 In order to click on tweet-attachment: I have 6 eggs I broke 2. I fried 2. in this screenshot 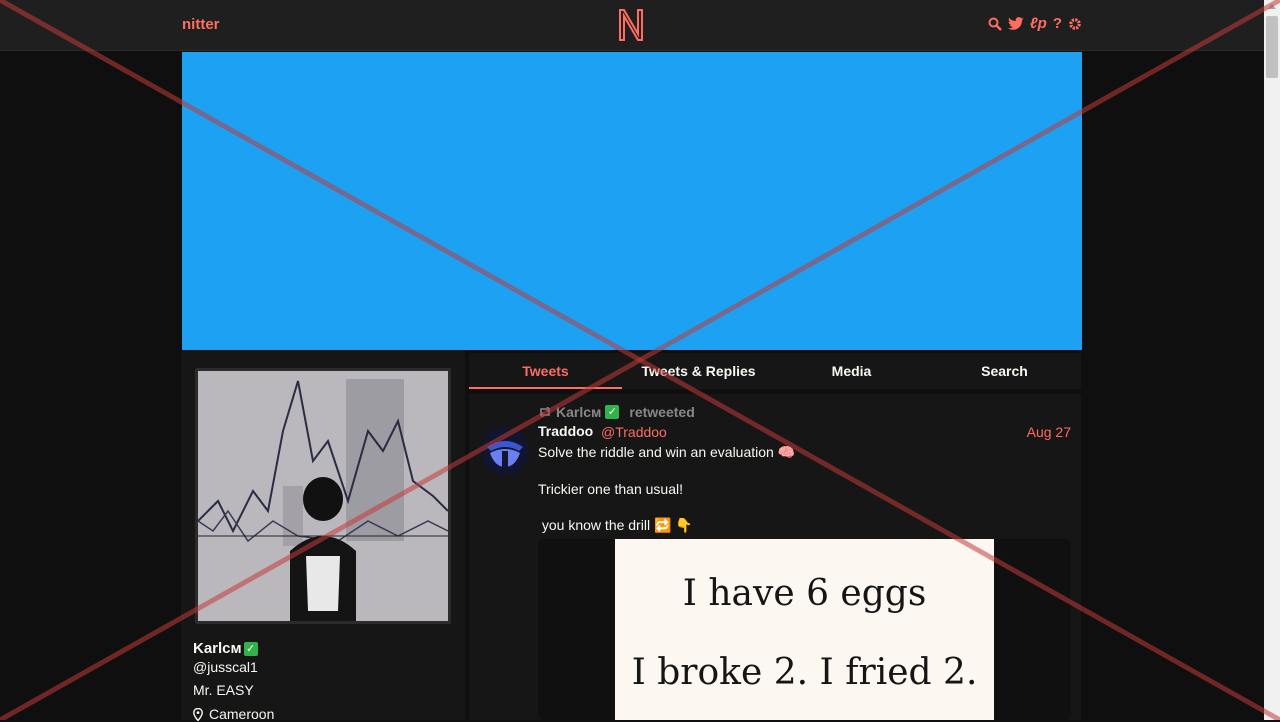, I will do `click(804, 629)`.